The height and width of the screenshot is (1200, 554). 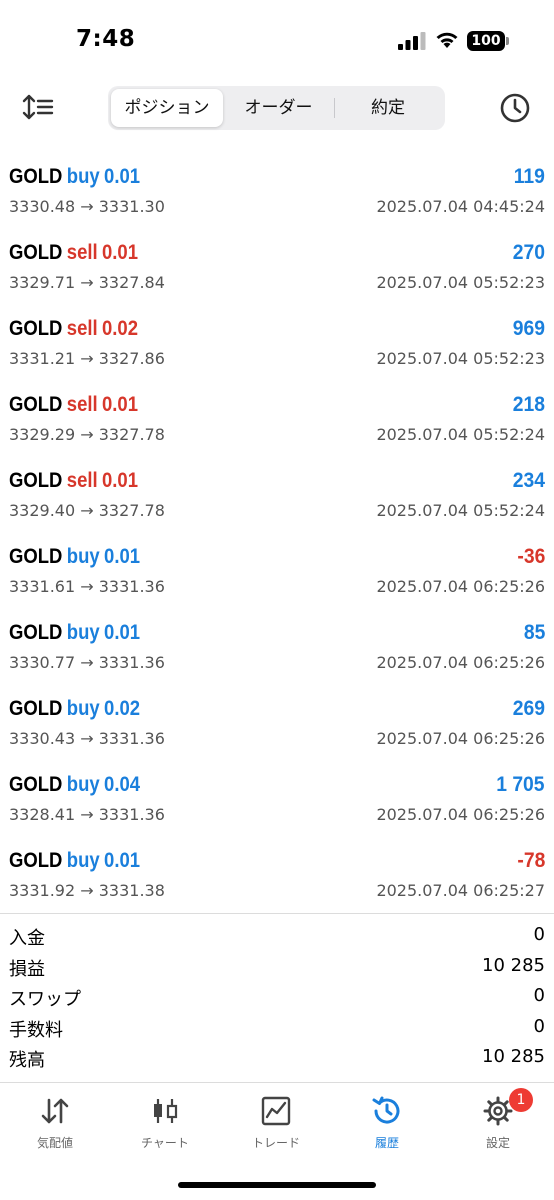 What do you see at coordinates (386, 1110) in the screenshot?
I see `history-icon` at bounding box center [386, 1110].